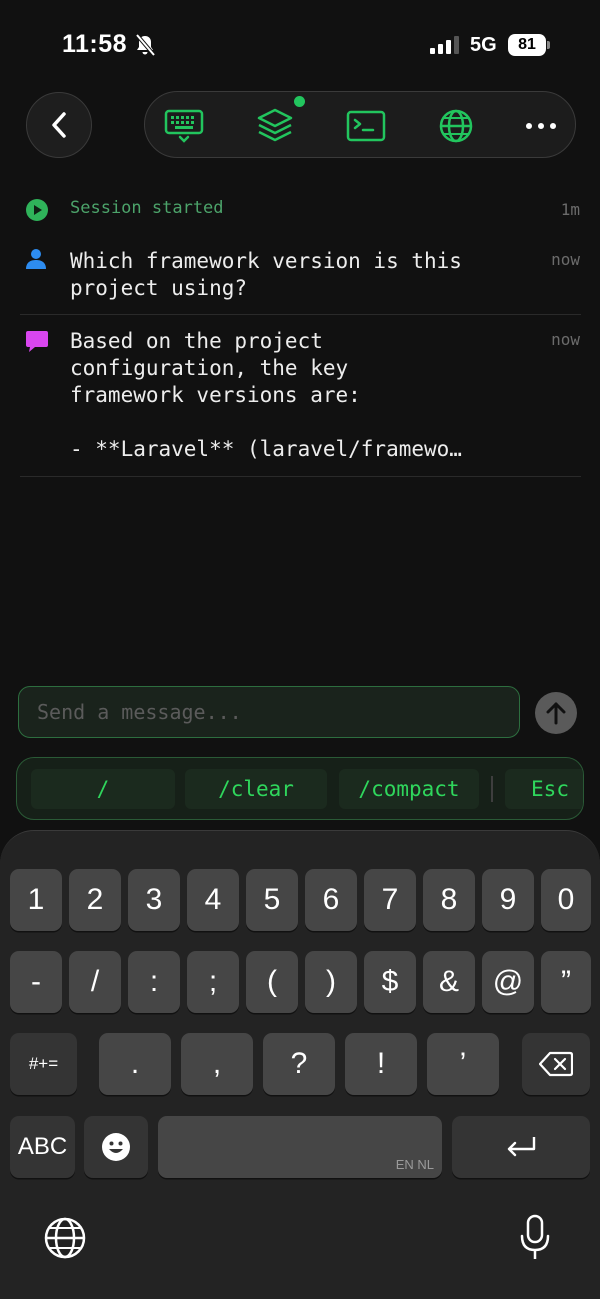  What do you see at coordinates (449, 900) in the screenshot?
I see `key-8: 8` at bounding box center [449, 900].